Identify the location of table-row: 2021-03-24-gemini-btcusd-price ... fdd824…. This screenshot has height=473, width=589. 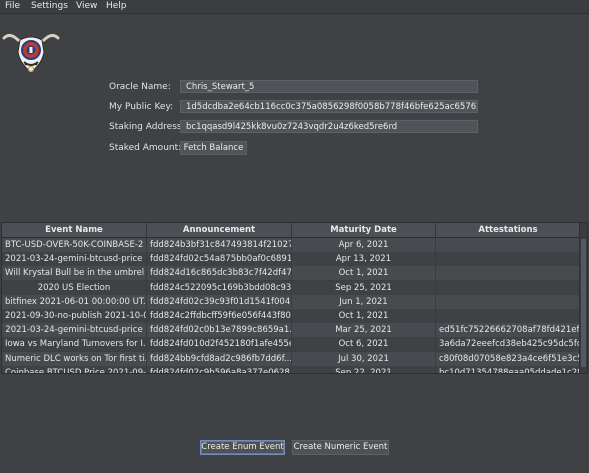
(291, 259).